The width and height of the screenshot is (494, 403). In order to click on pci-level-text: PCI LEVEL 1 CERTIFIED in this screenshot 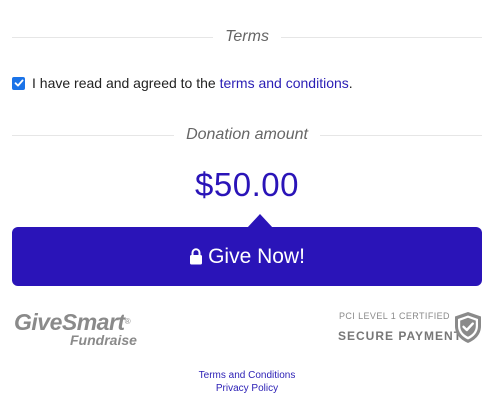, I will do `click(394, 316)`.